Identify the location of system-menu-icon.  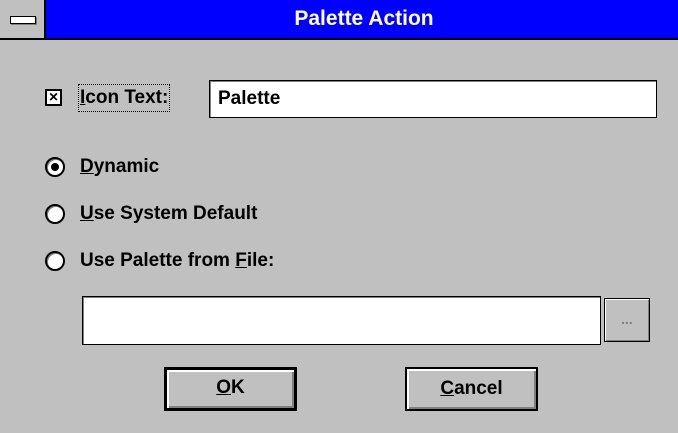
(23, 20).